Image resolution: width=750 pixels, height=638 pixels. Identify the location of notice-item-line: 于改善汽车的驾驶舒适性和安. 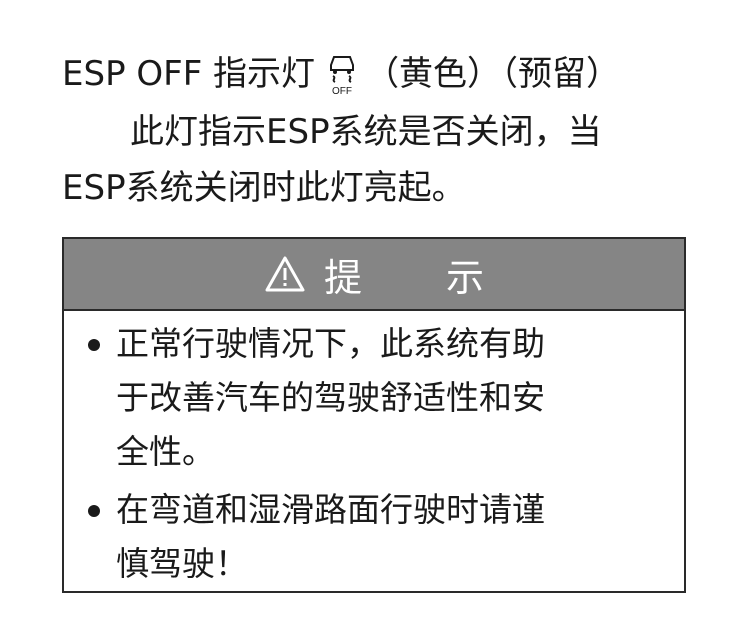
(330, 397).